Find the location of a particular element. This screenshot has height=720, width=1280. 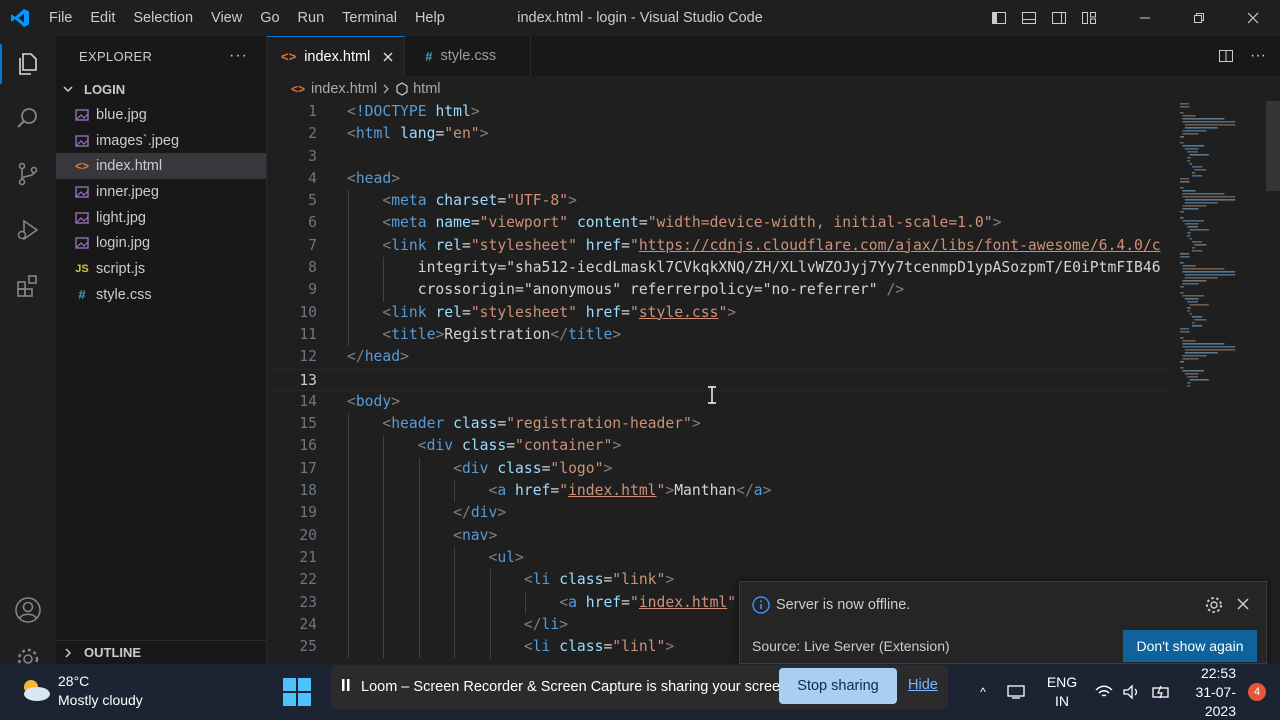

code-text: <nav> is located at coordinates (475, 535).